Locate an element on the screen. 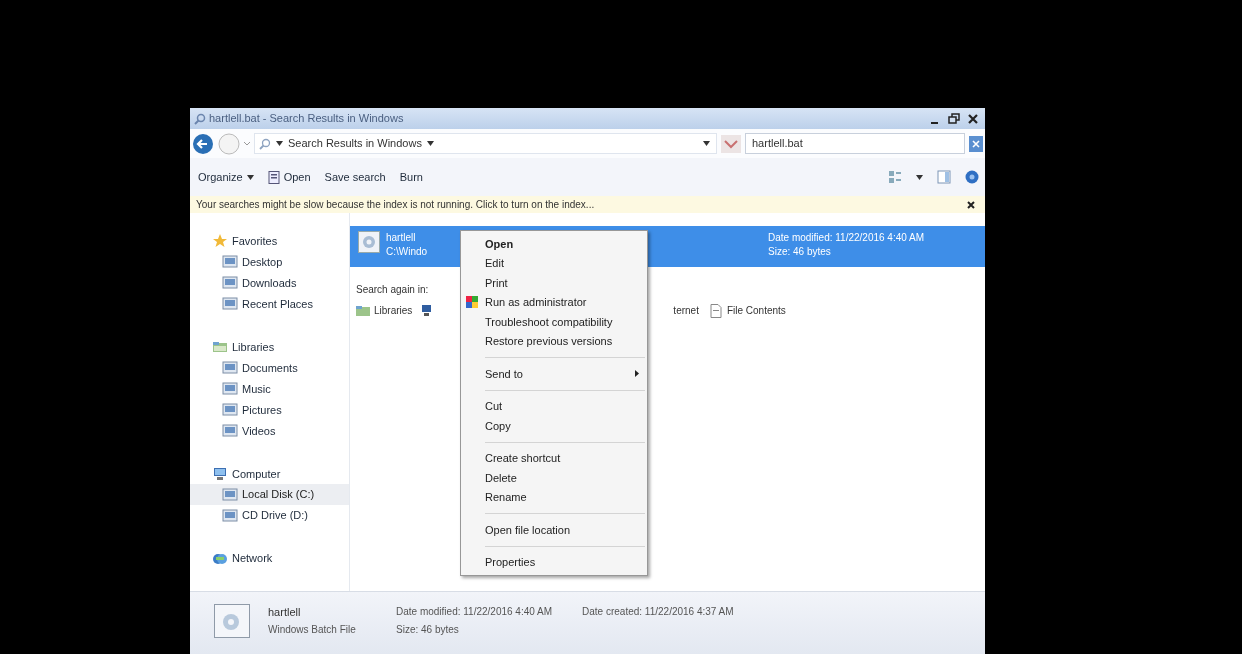 The width and height of the screenshot is (1242, 654). sidebar-item: Documents is located at coordinates (269, 368).